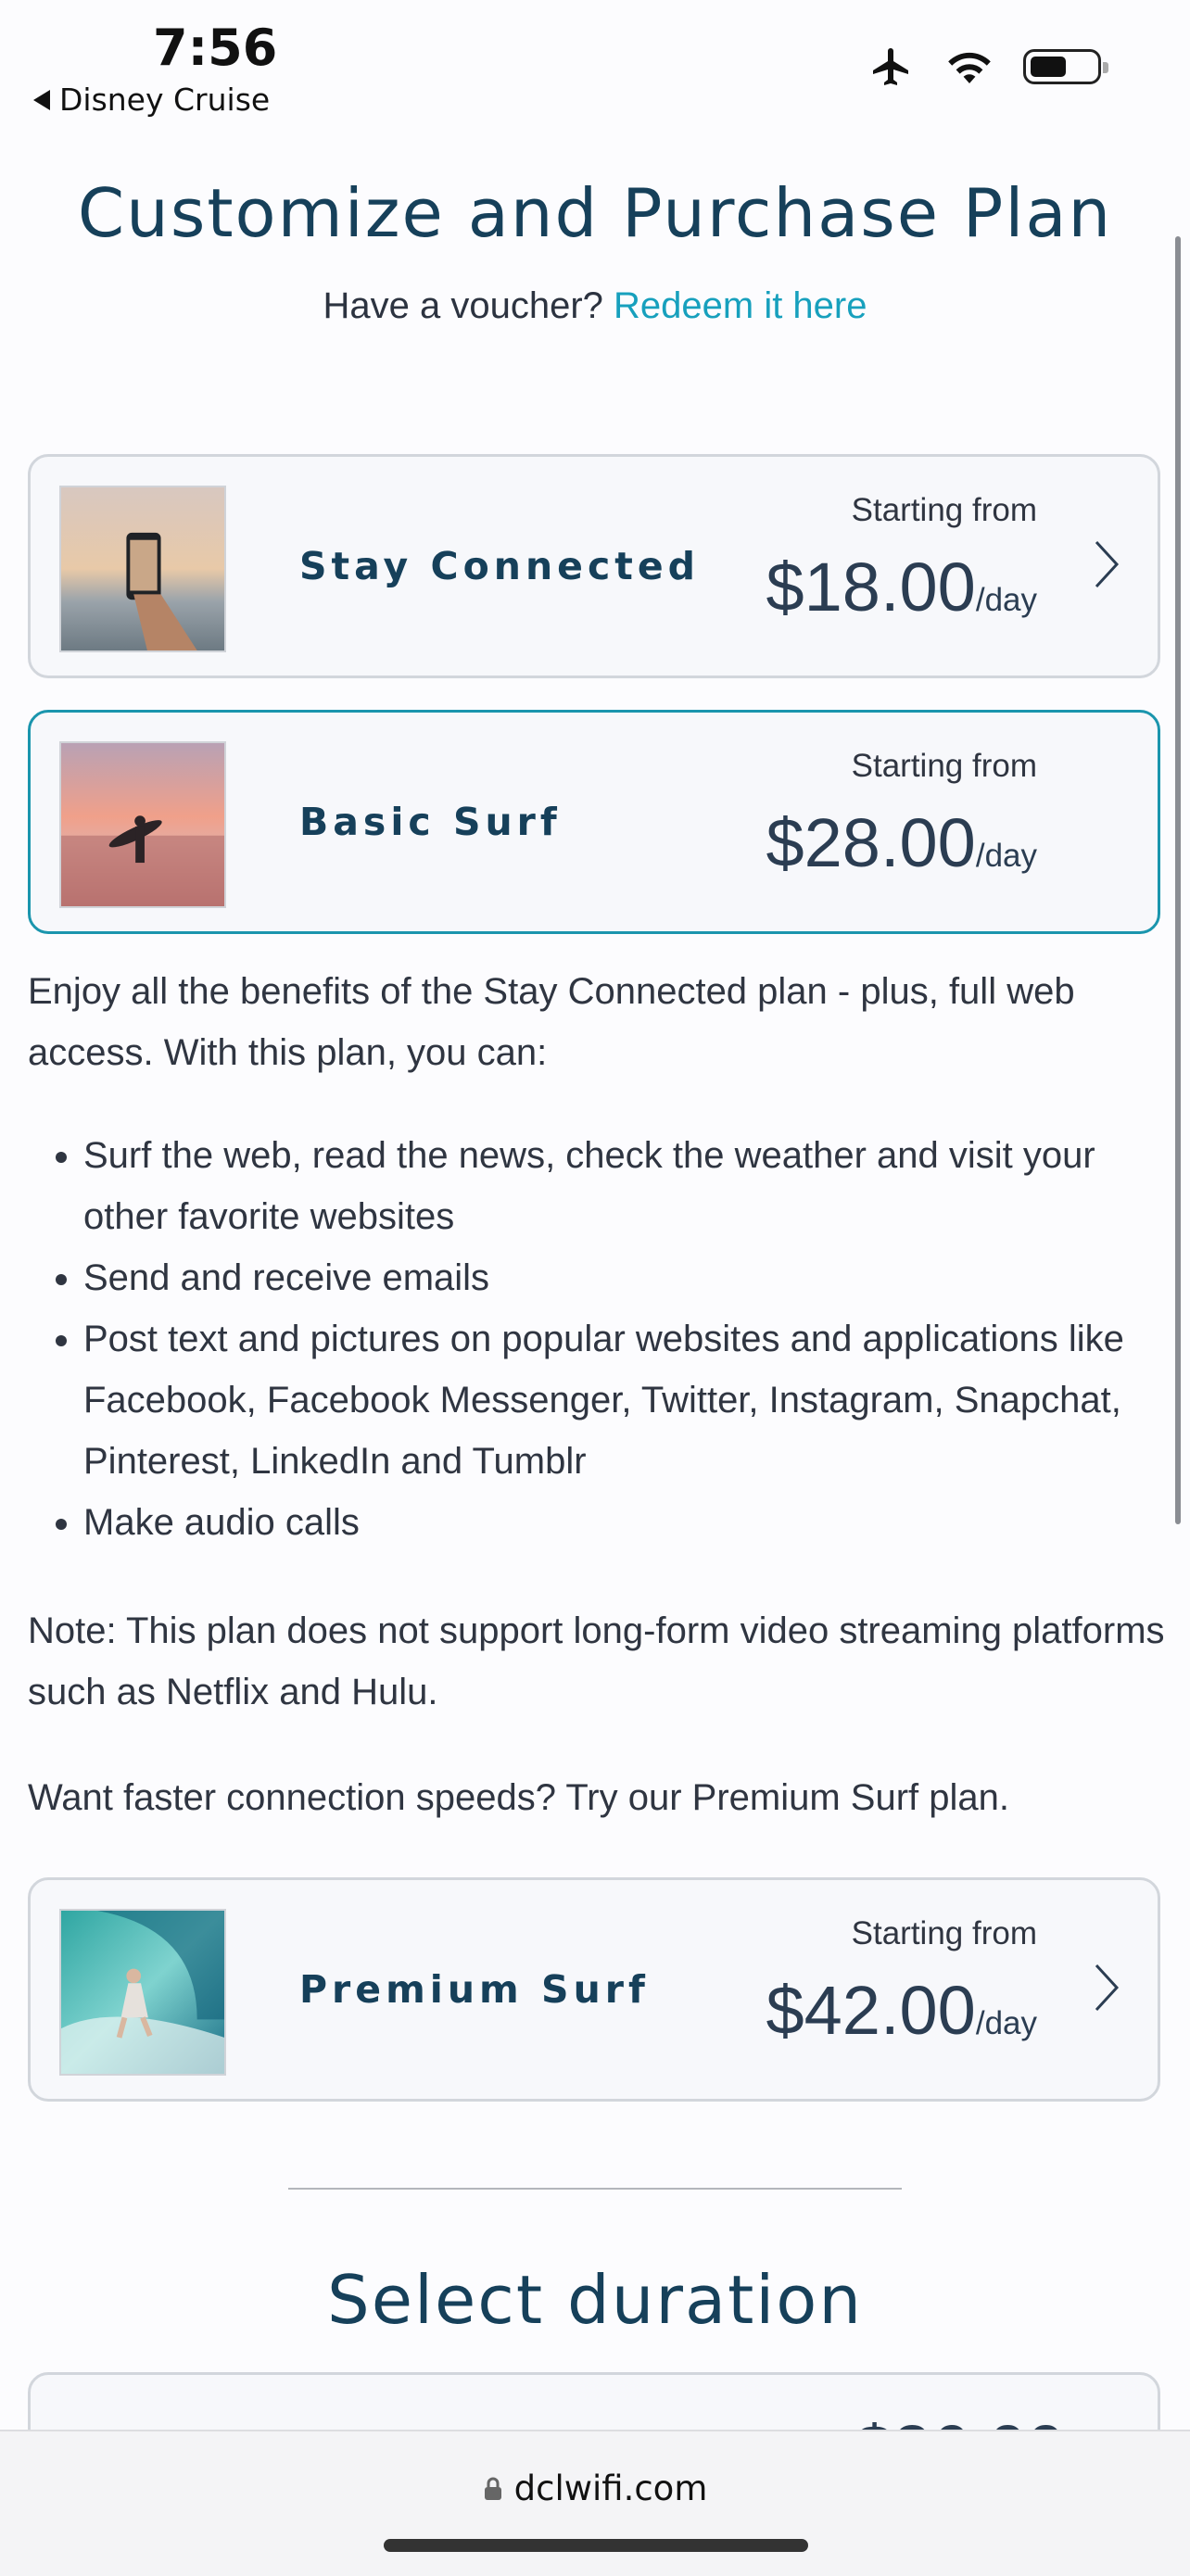 The image size is (1190, 2576). I want to click on browser-bottom-bar: dclwifi.com, so click(595, 2503).